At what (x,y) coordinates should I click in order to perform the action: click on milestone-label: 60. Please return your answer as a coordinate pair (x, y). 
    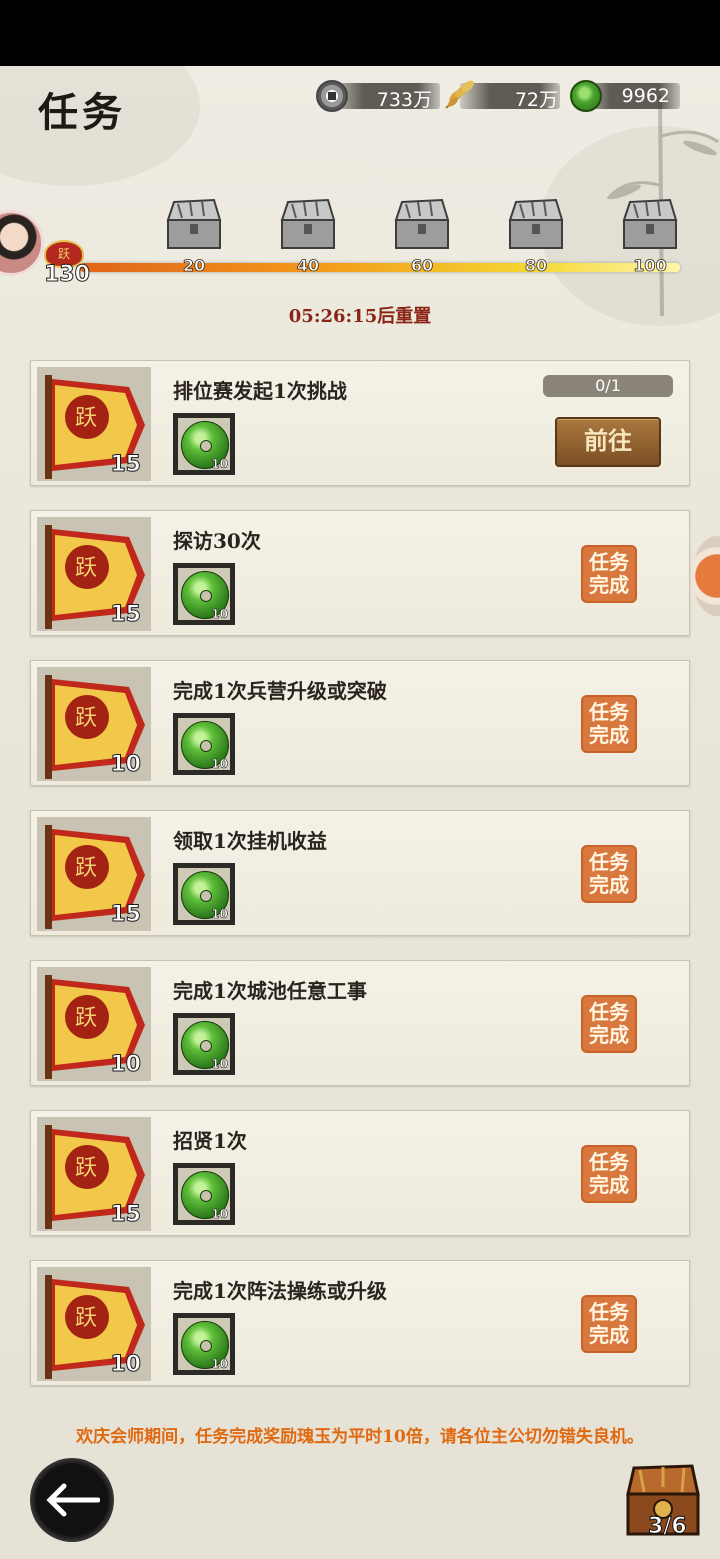
    Looking at the image, I should click on (422, 266).